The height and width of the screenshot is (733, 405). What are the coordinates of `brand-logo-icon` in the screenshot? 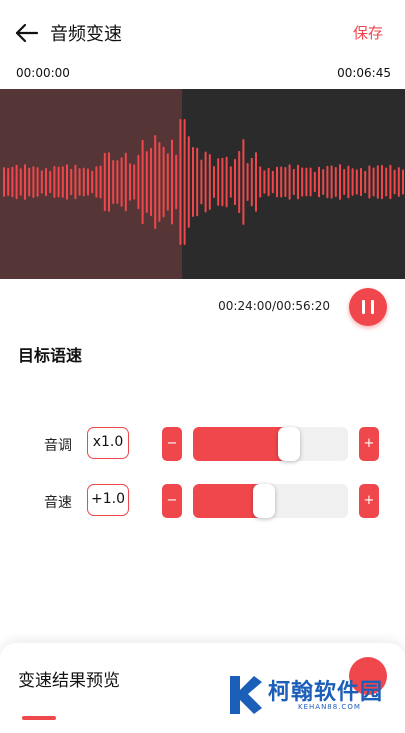 It's located at (246, 695).